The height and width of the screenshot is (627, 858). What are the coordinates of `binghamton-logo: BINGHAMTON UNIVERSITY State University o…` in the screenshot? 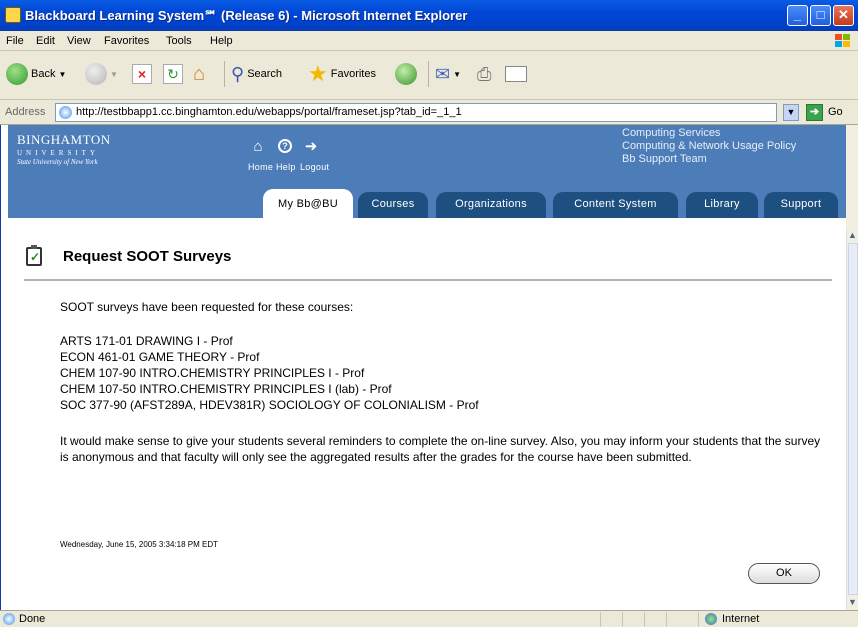 It's located at (64, 149).